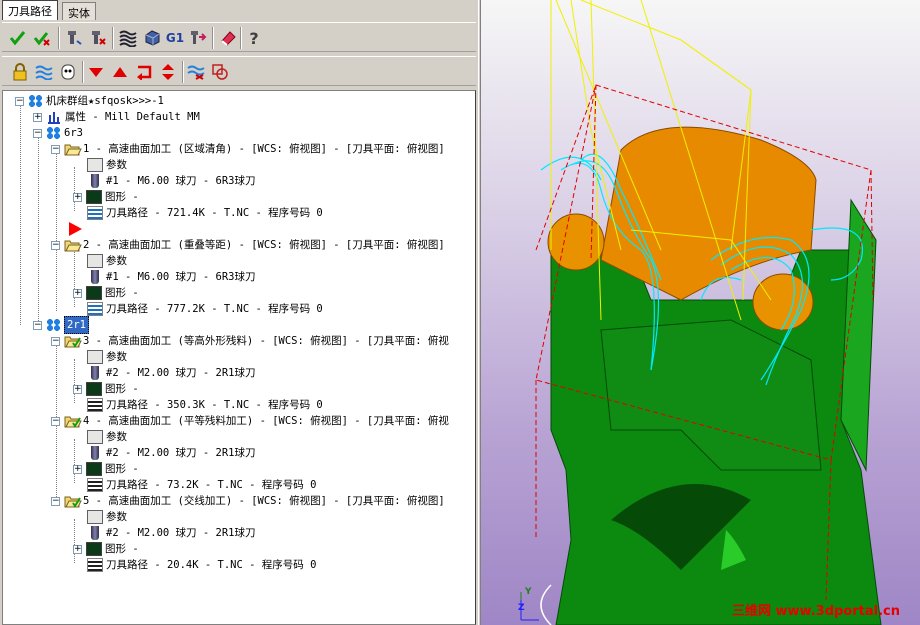 This screenshot has width=920, height=625. What do you see at coordinates (239, 71) in the screenshot?
I see `display-toolbar` at bounding box center [239, 71].